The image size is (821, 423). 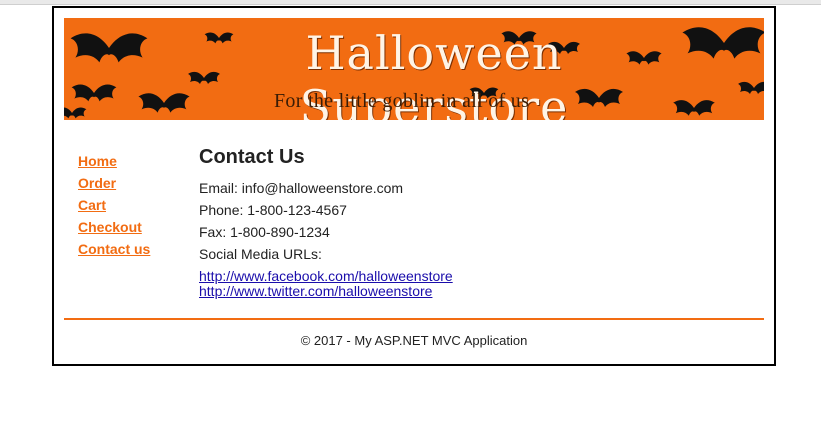 What do you see at coordinates (114, 227) in the screenshot?
I see `nav-link-checkout: Checkout` at bounding box center [114, 227].